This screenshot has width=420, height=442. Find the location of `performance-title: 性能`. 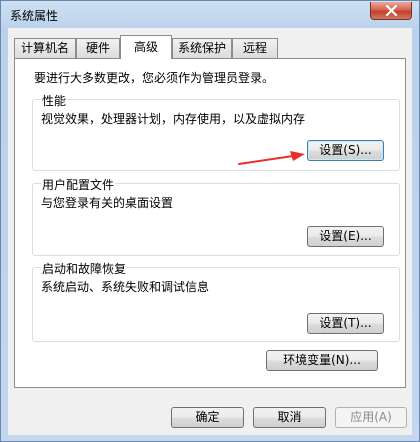

performance-title: 性能 is located at coordinates (54, 100).